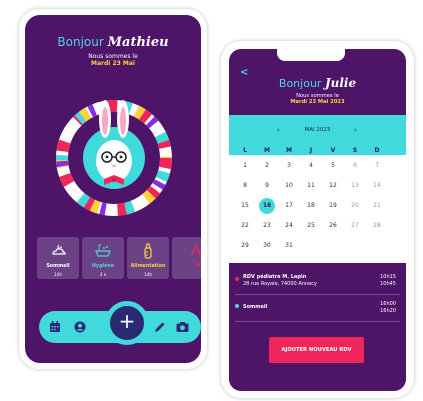 This screenshot has height=401, width=423. What do you see at coordinates (317, 310) in the screenshot?
I see `event-item: Sommeil 16h00 16h20` at bounding box center [317, 310].